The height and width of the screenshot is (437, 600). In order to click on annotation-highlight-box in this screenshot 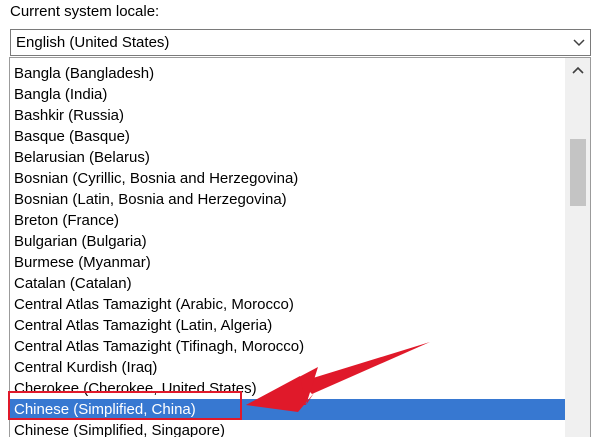, I will do `click(125, 405)`.